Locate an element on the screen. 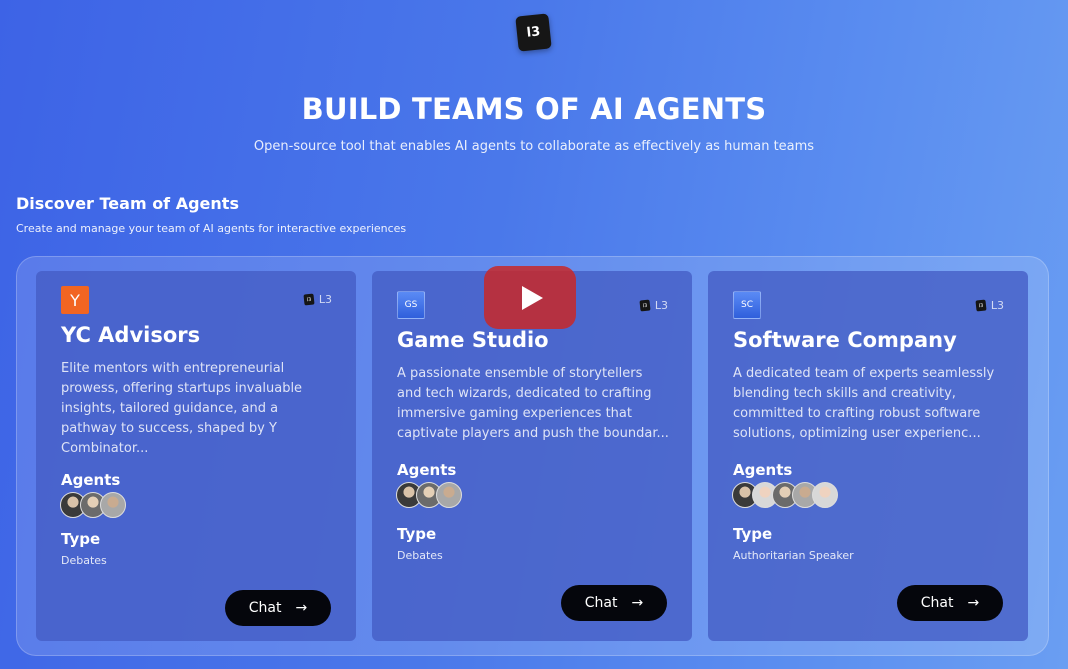 The image size is (1068, 669). yc-logo-icon: Y is located at coordinates (75, 300).